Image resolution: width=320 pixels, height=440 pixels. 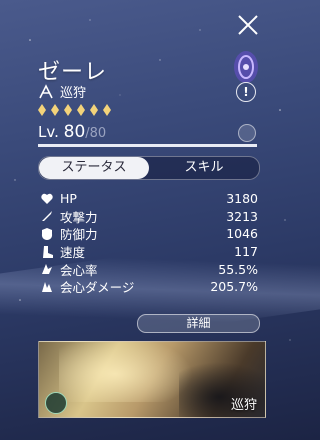 I want to click on rarity-stars, so click(x=74, y=110).